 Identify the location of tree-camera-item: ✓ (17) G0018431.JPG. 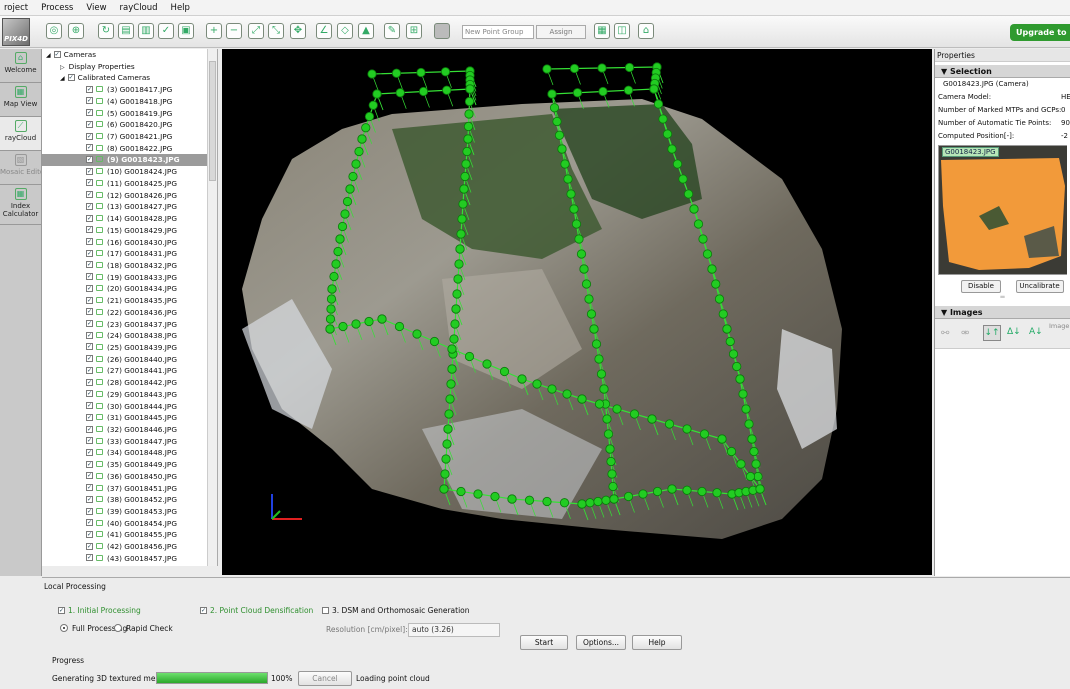
(129, 254).